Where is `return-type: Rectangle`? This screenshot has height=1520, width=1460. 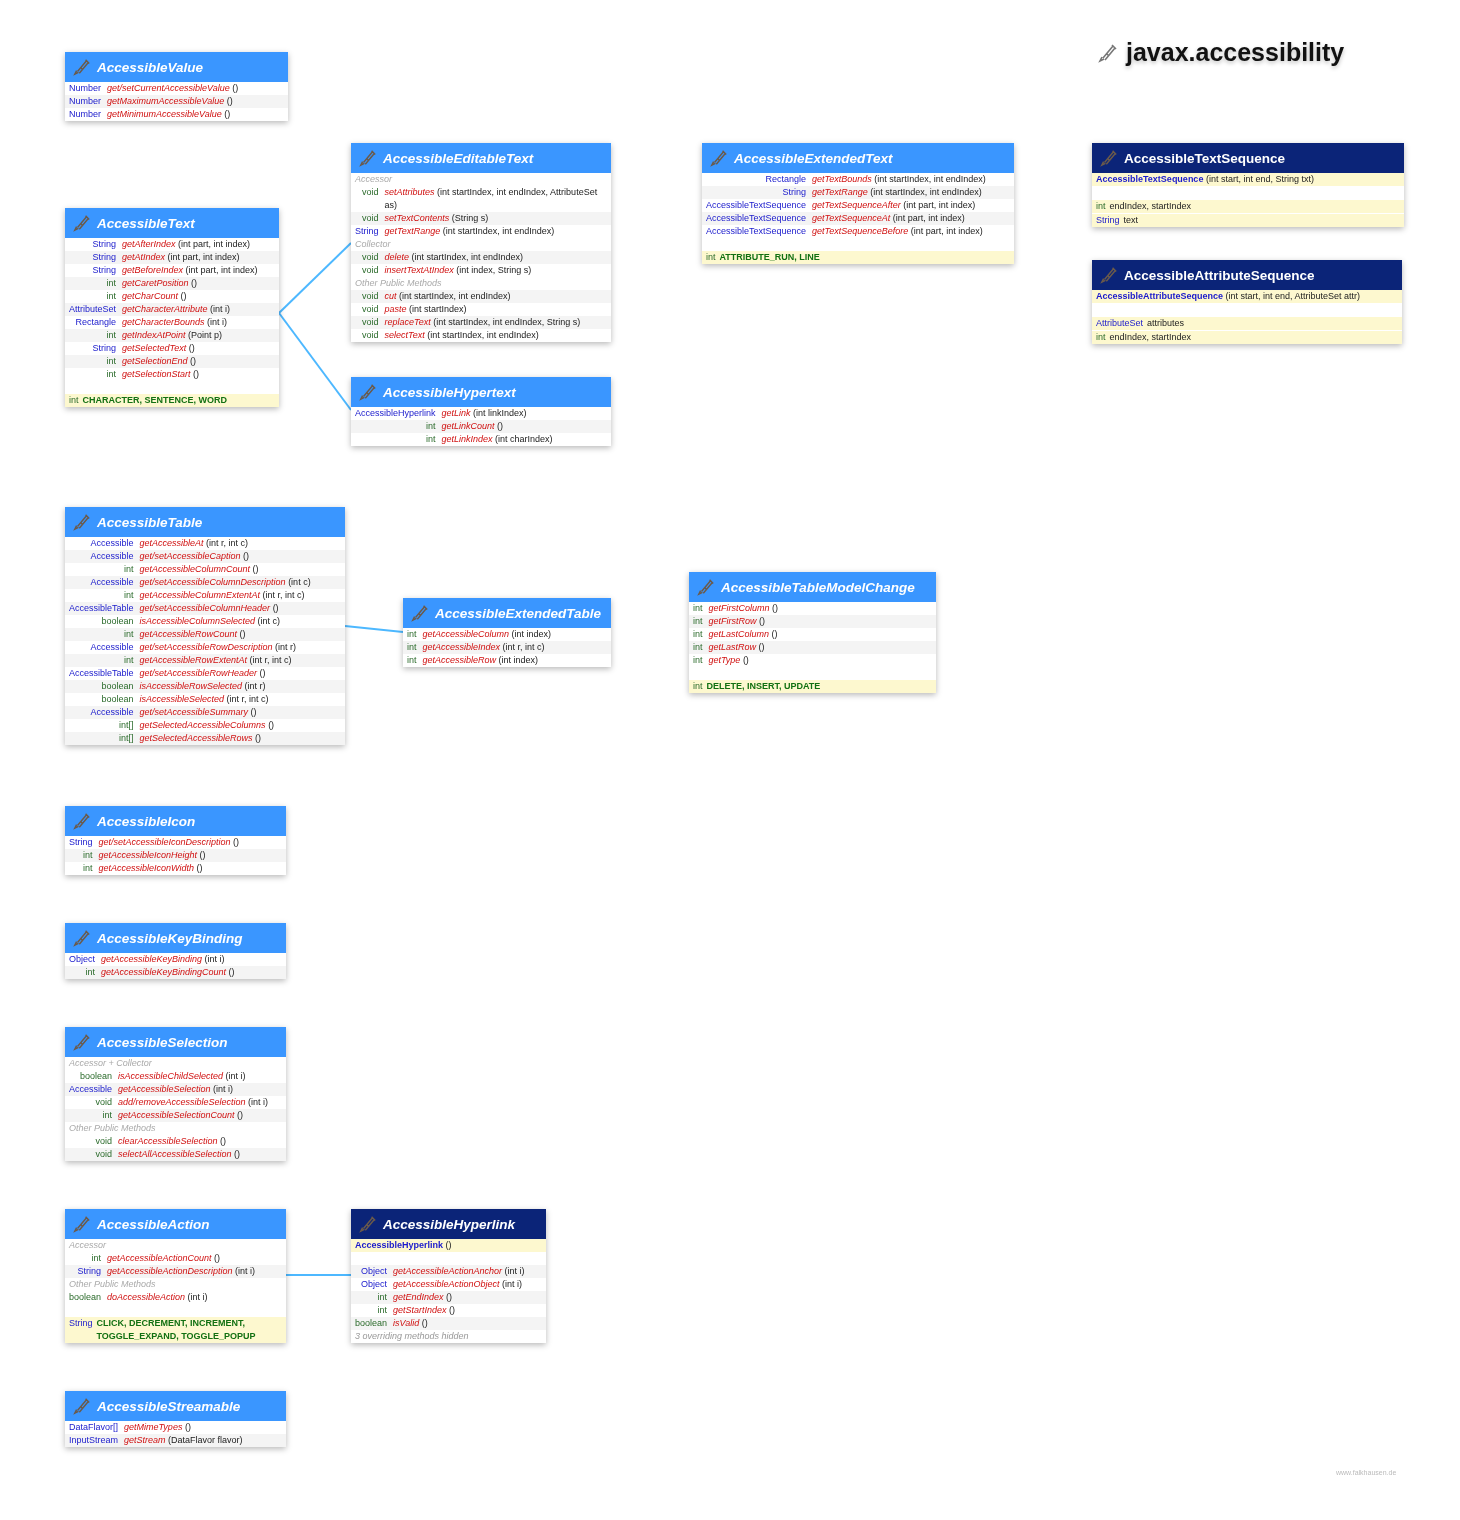 return-type: Rectangle is located at coordinates (786, 179).